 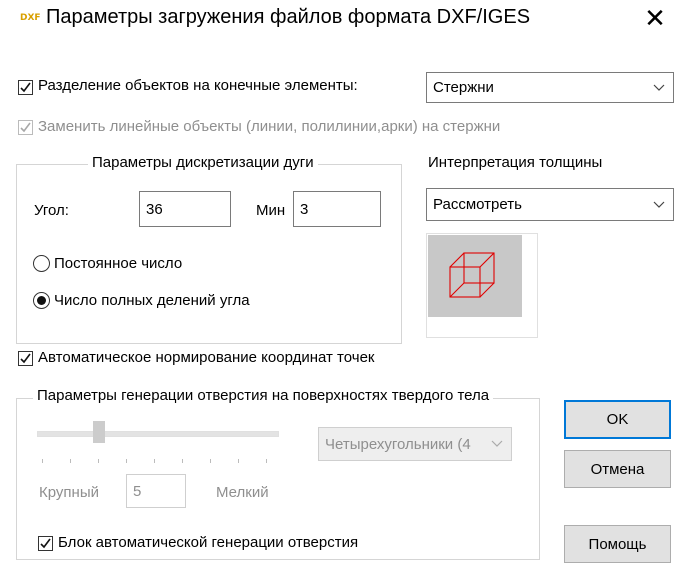 I want to click on min-input: 3, so click(x=337, y=209).